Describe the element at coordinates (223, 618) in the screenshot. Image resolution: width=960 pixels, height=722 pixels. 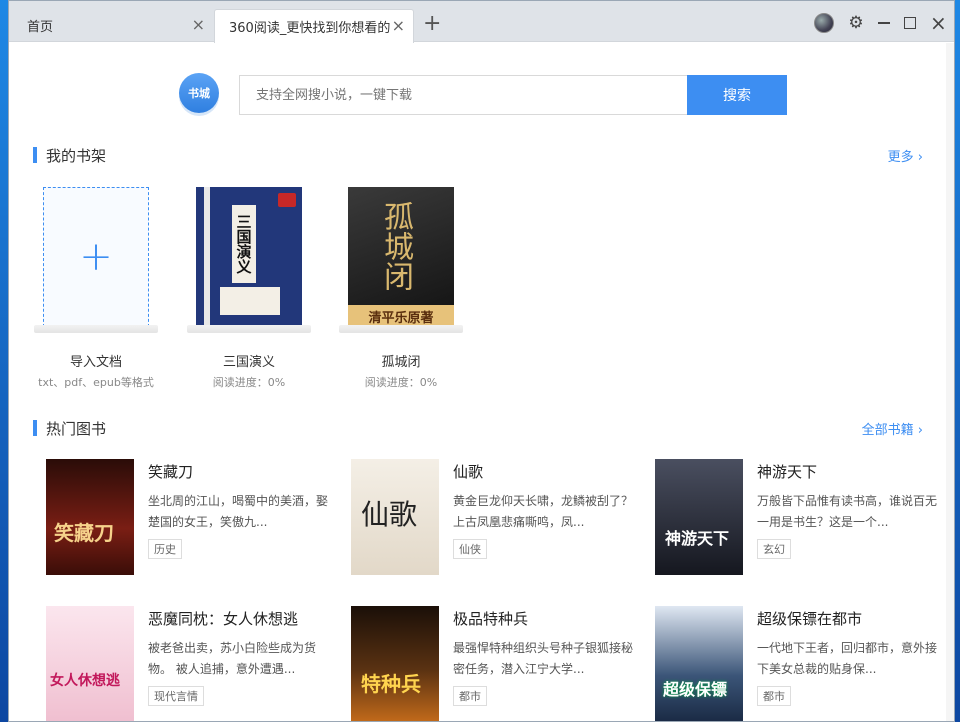
I see `book-title: 恶魔同枕：女人休想逃` at that location.